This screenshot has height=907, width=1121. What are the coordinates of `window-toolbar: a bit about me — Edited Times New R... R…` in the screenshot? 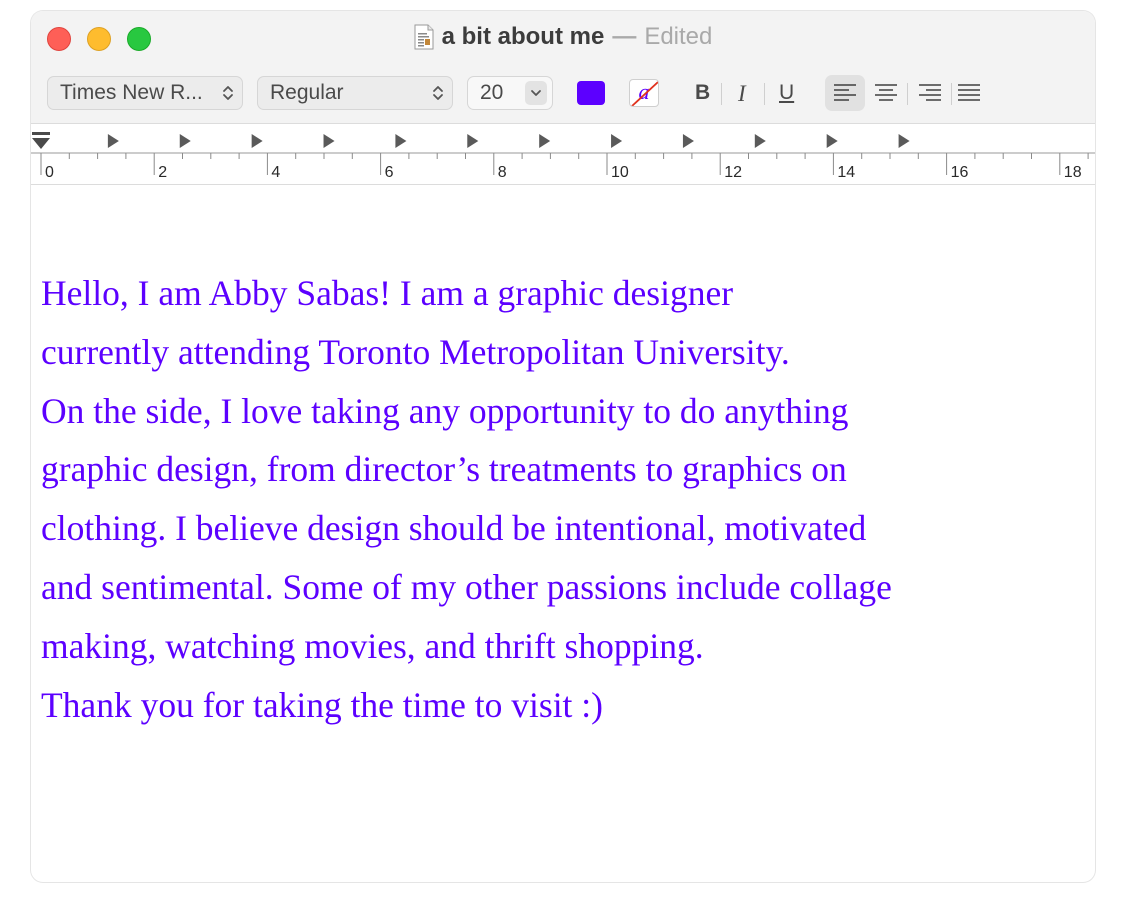 It's located at (563, 67).